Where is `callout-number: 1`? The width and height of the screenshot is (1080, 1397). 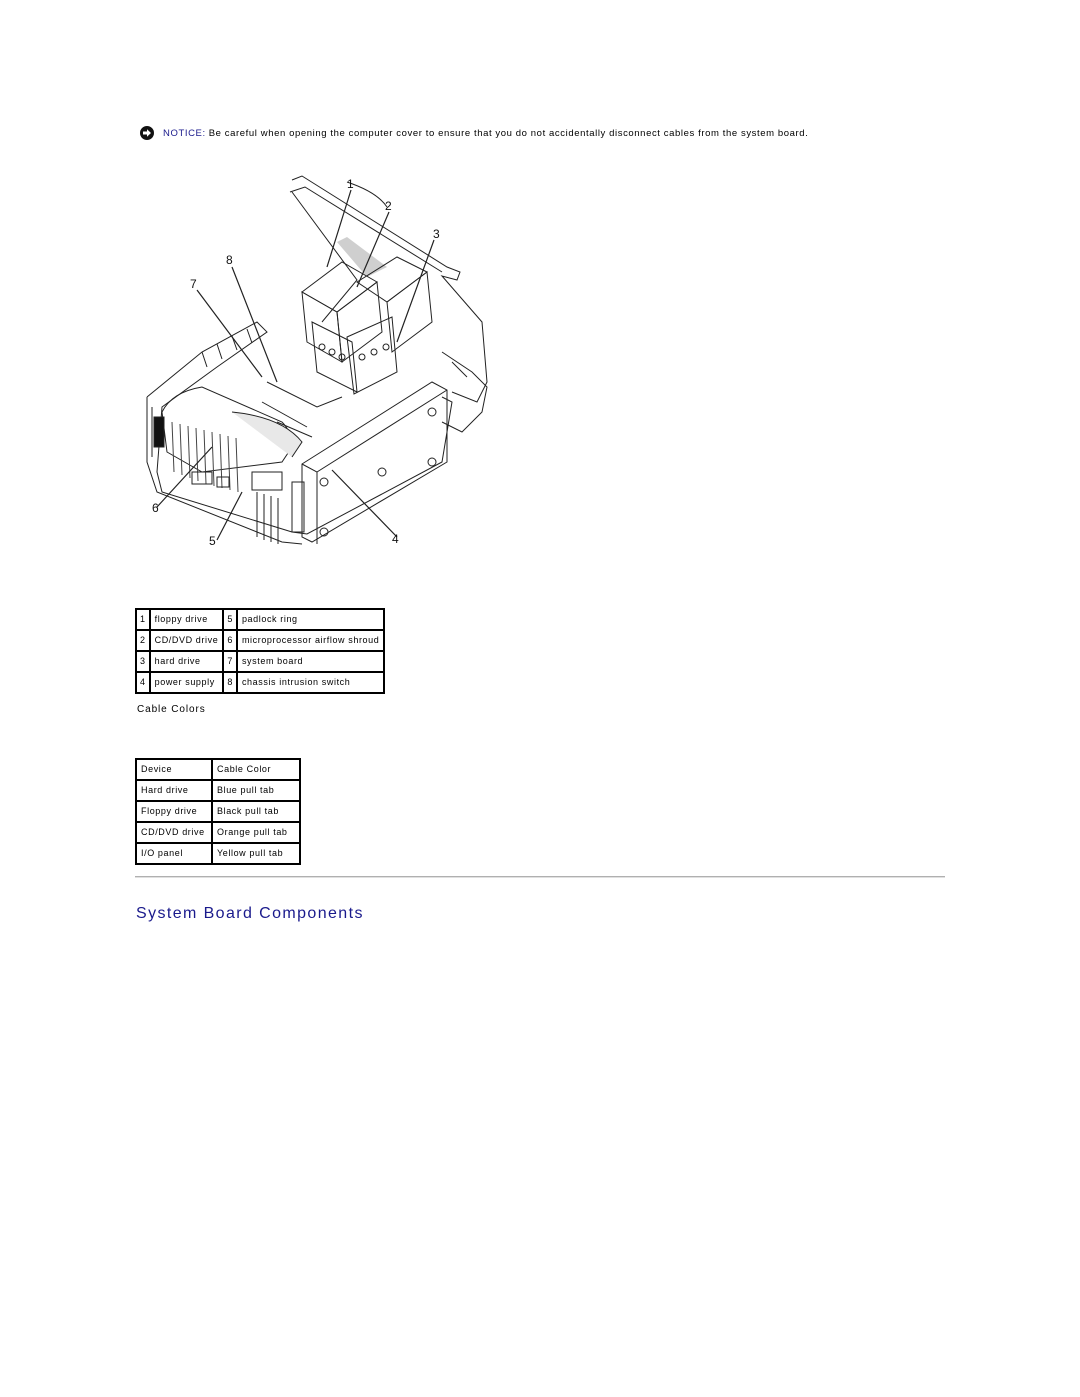 callout-number: 1 is located at coordinates (143, 619).